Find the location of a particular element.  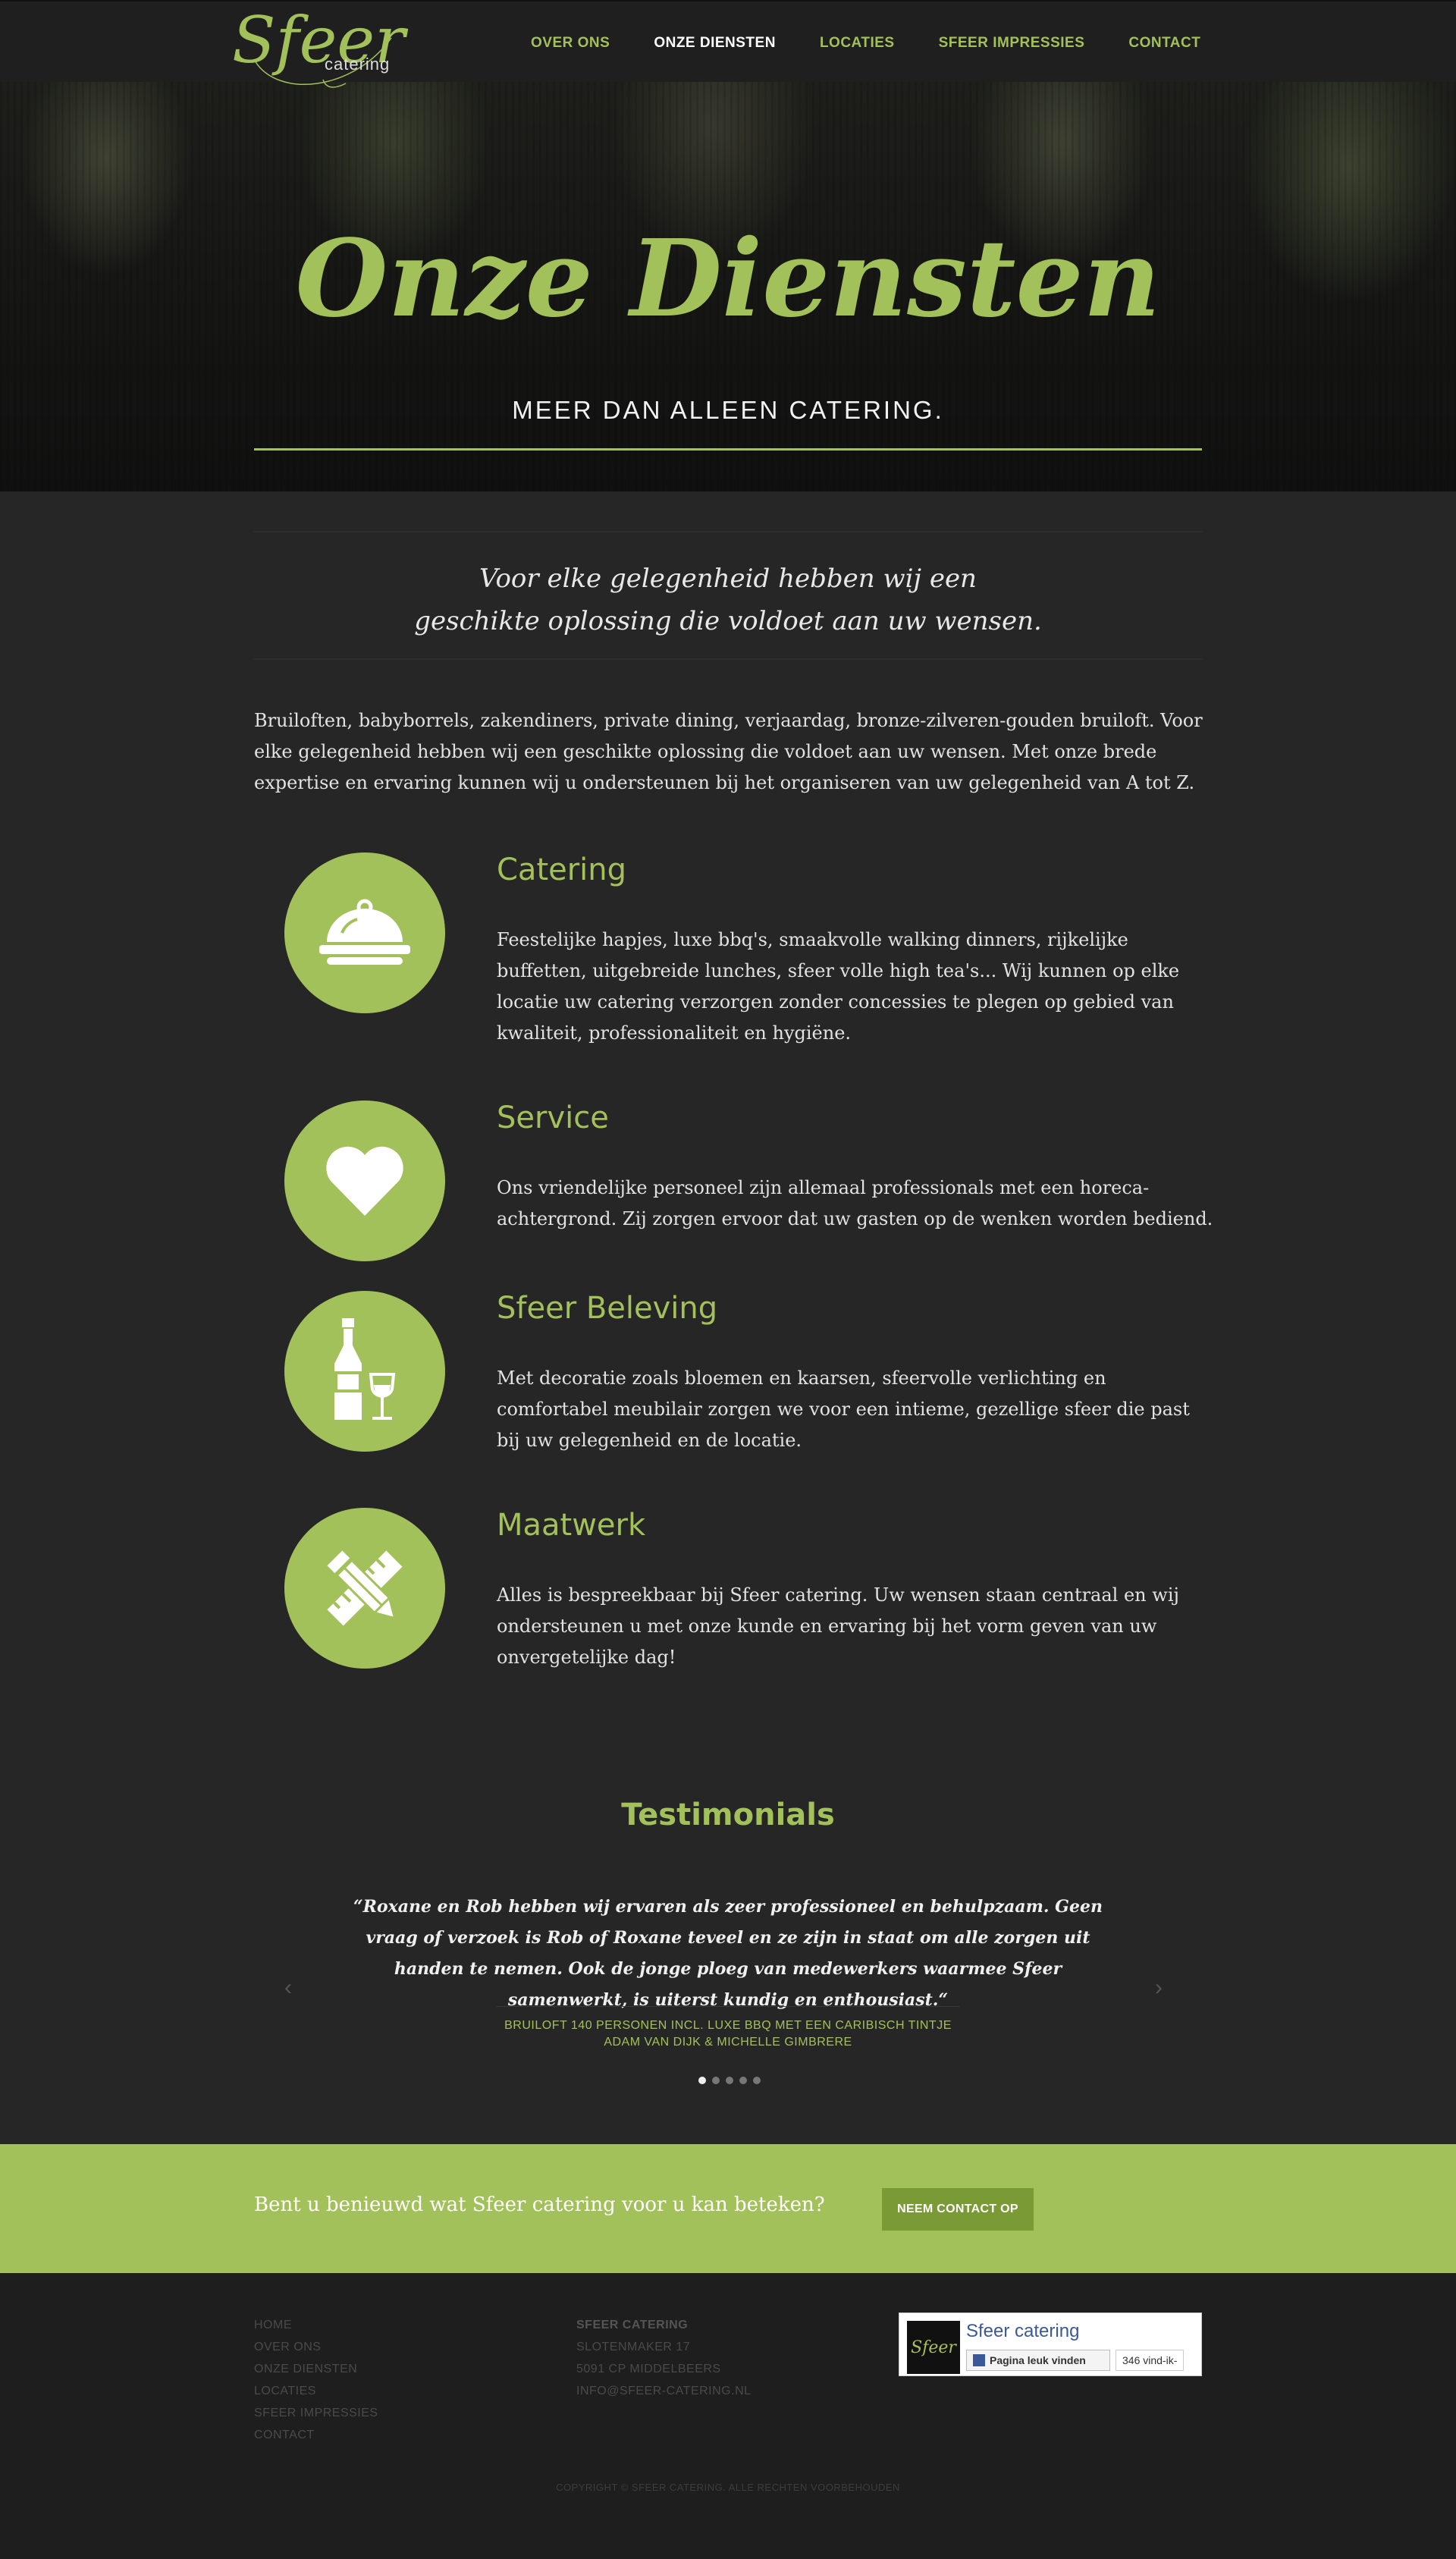

nav-locaties: LOCATIES is located at coordinates (857, 43).